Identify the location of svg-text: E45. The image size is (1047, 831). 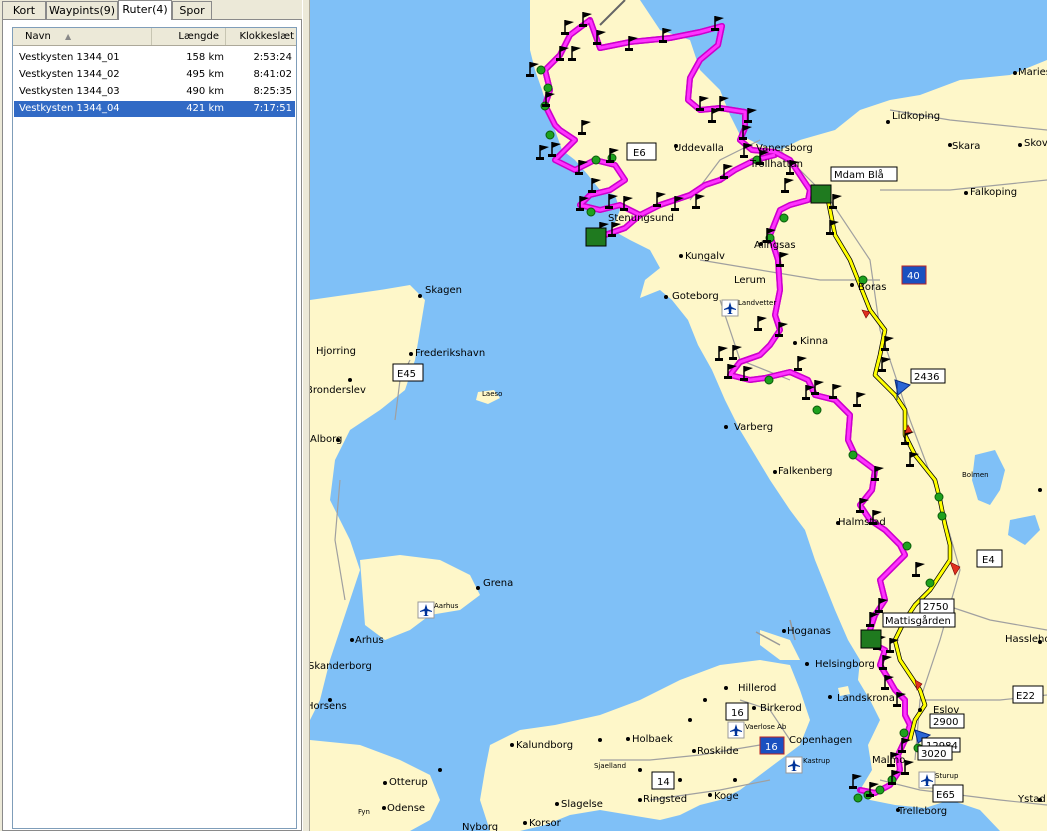
(406, 374).